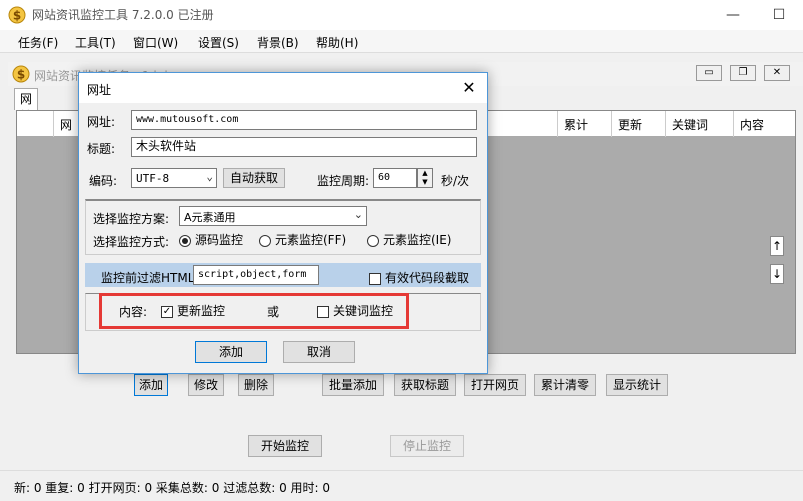 The height and width of the screenshot is (501, 803). I want to click on scheme-value: A元素通用, so click(210, 217).